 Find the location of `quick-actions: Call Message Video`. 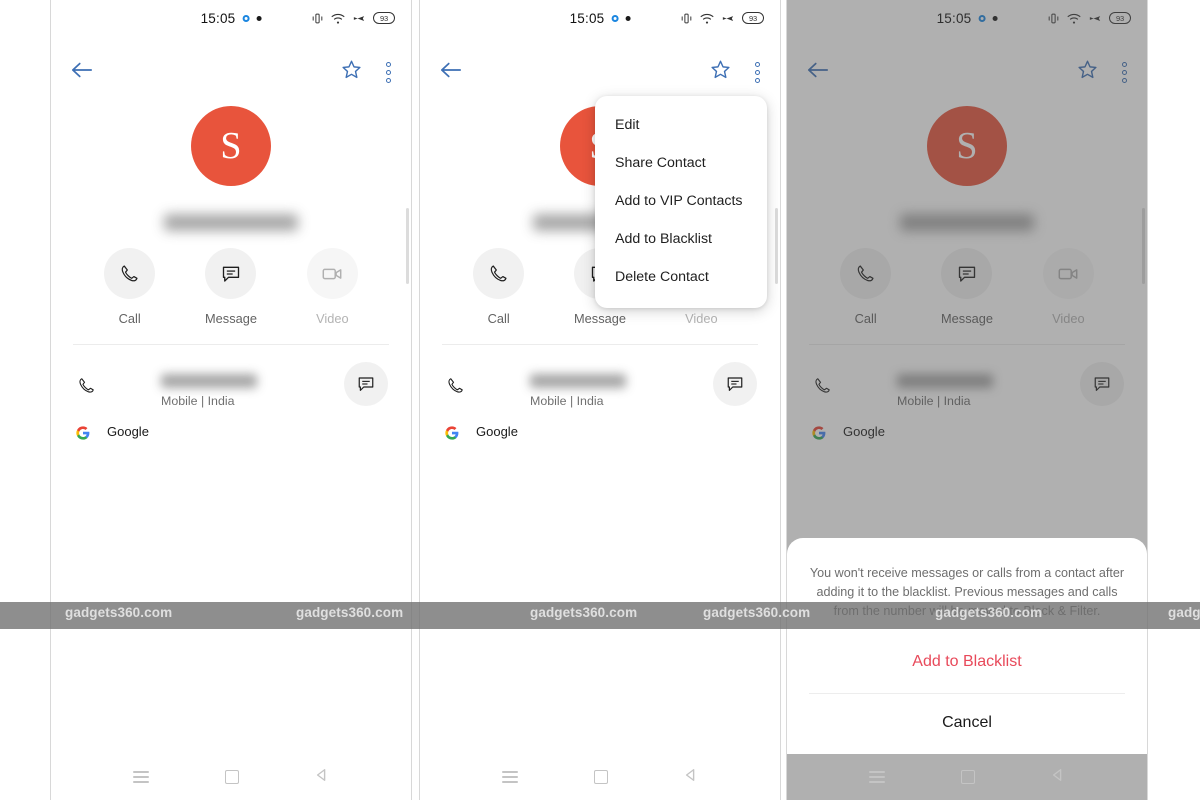

quick-actions: Call Message Video is located at coordinates (231, 287).